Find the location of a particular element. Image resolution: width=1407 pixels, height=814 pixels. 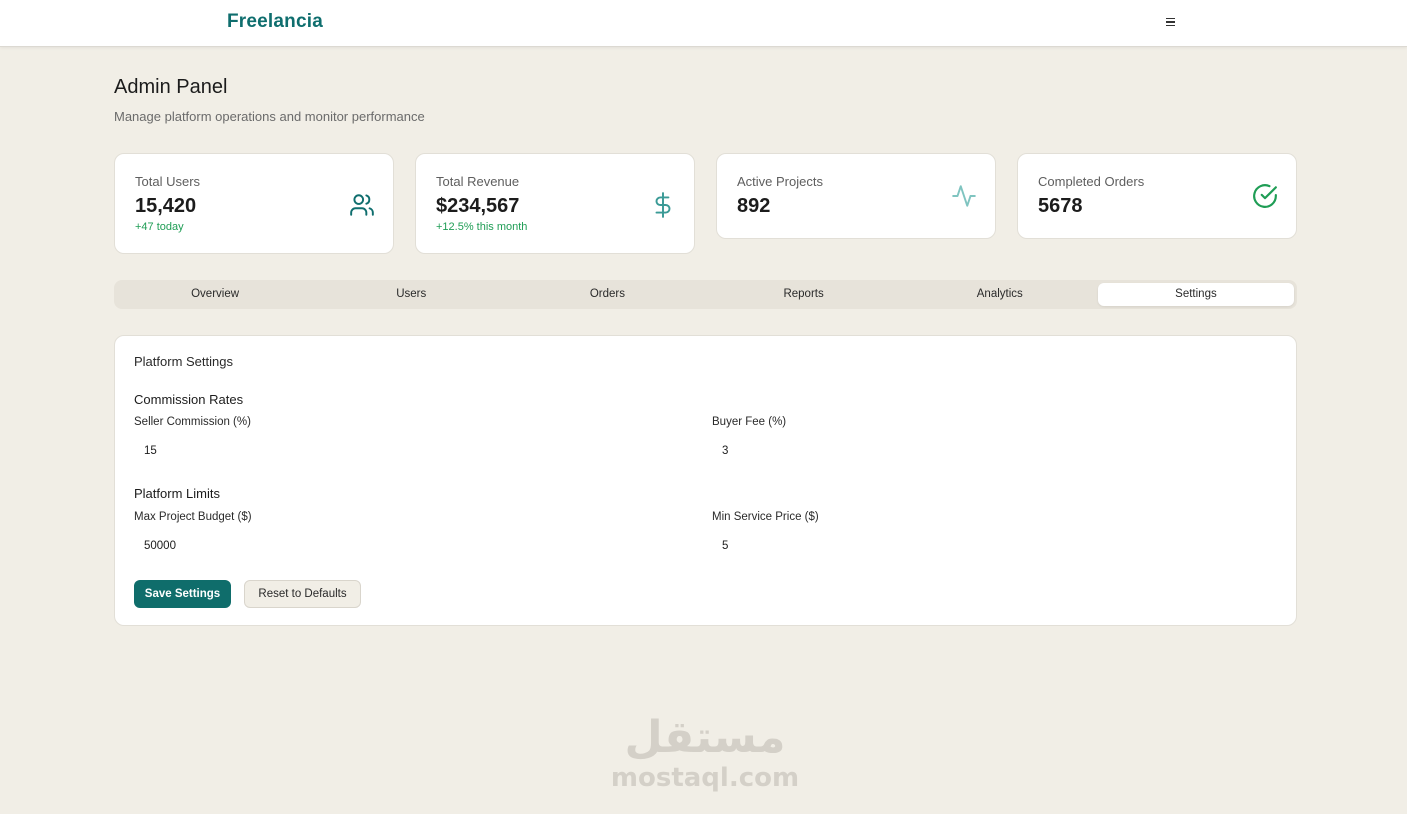

reset-defaults-button: Reset to Defaults is located at coordinates (302, 594).